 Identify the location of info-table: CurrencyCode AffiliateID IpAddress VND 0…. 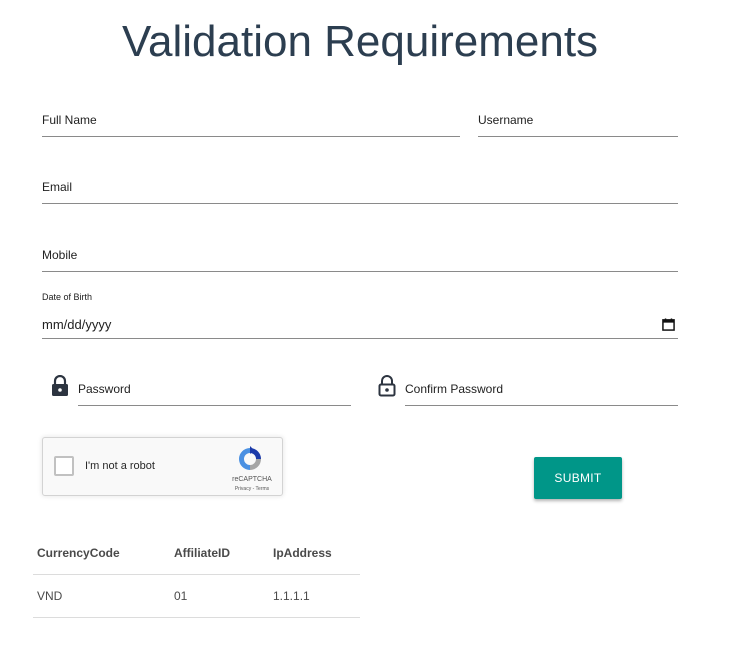
(196, 575).